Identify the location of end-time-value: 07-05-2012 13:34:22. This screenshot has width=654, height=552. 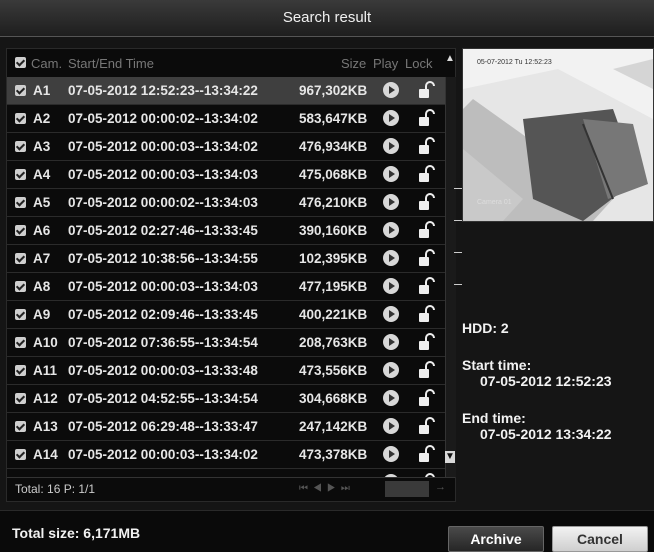
(546, 434).